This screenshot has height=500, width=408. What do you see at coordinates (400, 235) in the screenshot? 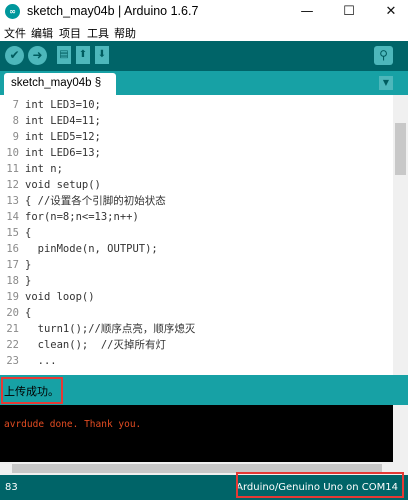
I see `editor-scrollbar` at bounding box center [400, 235].